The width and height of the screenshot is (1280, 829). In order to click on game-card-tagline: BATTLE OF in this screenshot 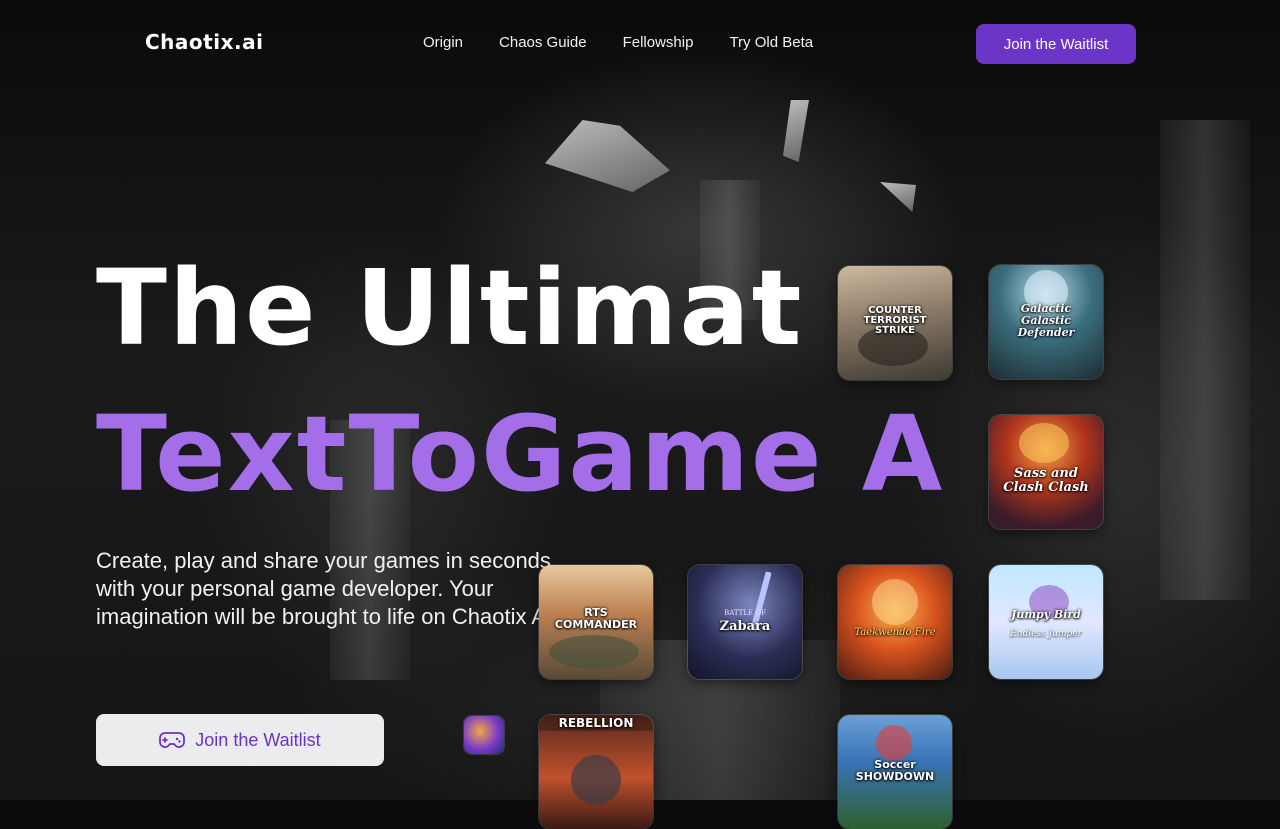, I will do `click(745, 613)`.